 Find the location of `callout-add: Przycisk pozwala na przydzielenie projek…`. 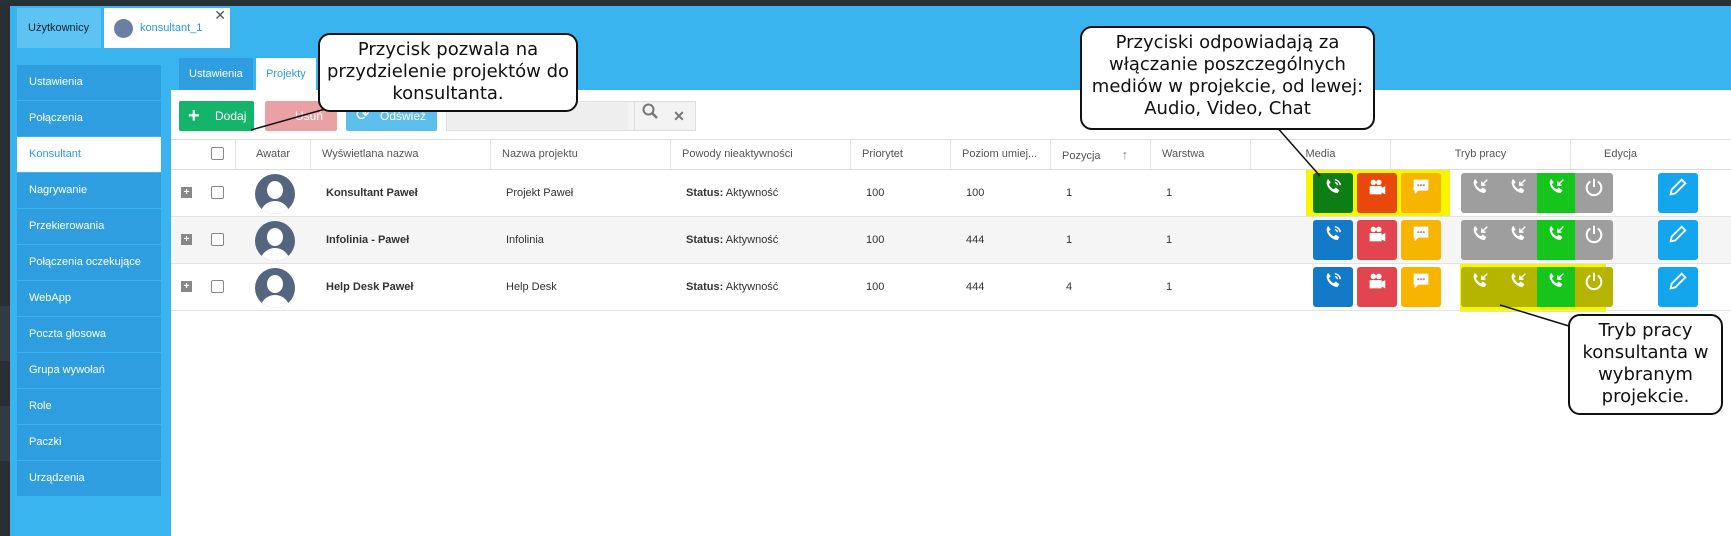

callout-add: Przycisk pozwala na przydzielenie projek… is located at coordinates (448, 72).